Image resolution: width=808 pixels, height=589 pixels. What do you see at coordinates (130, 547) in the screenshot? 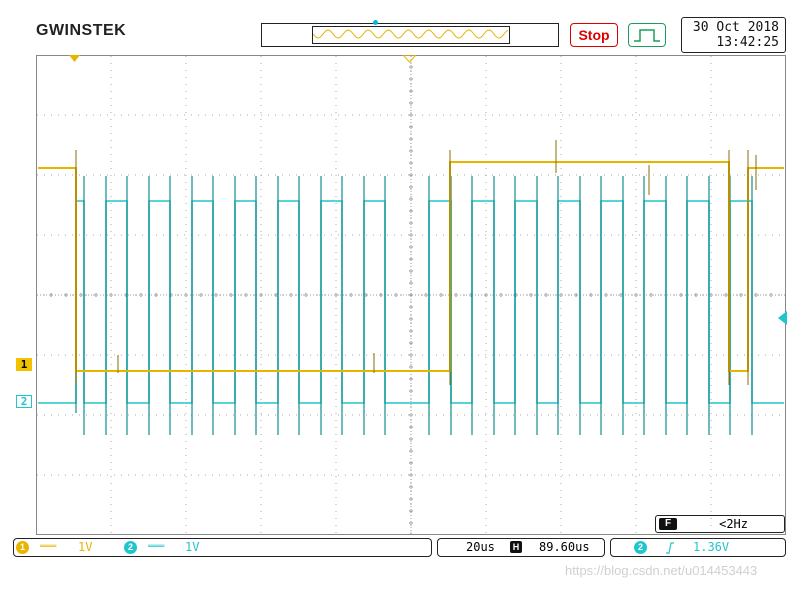
I see `ch2-number-icon: 2` at bounding box center [130, 547].